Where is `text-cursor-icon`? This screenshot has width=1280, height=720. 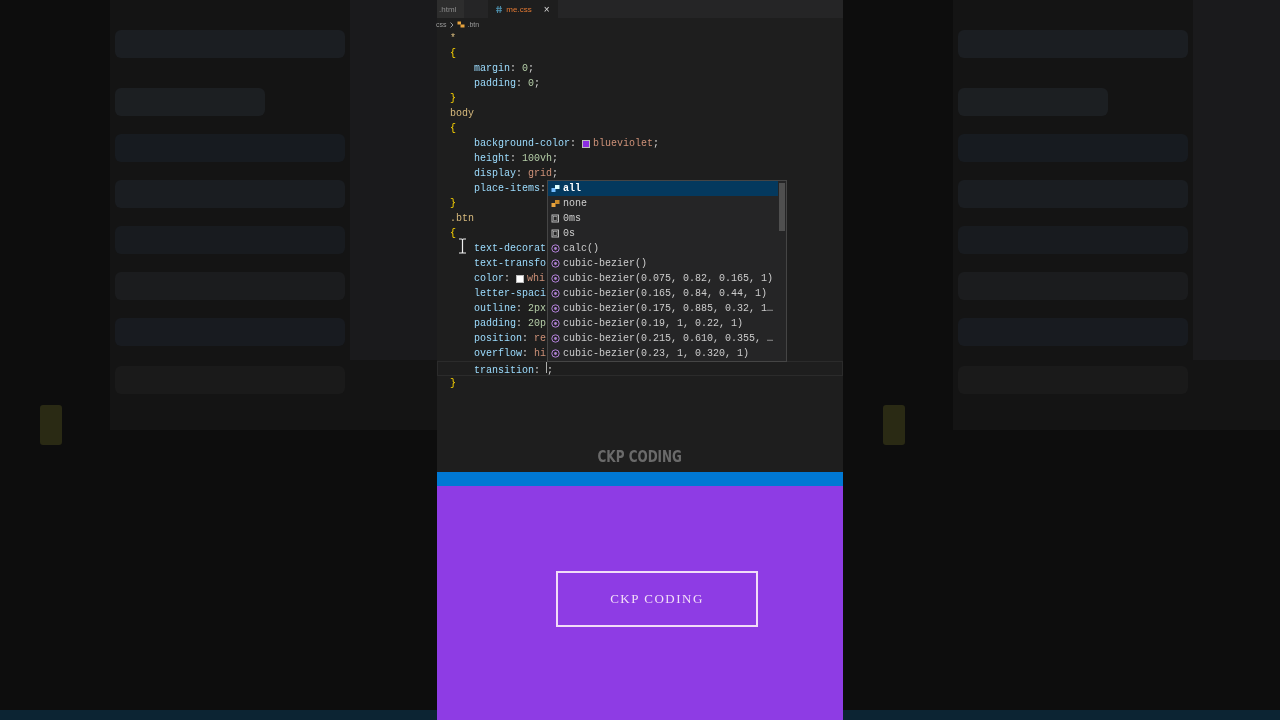
text-cursor-icon is located at coordinates (462, 246).